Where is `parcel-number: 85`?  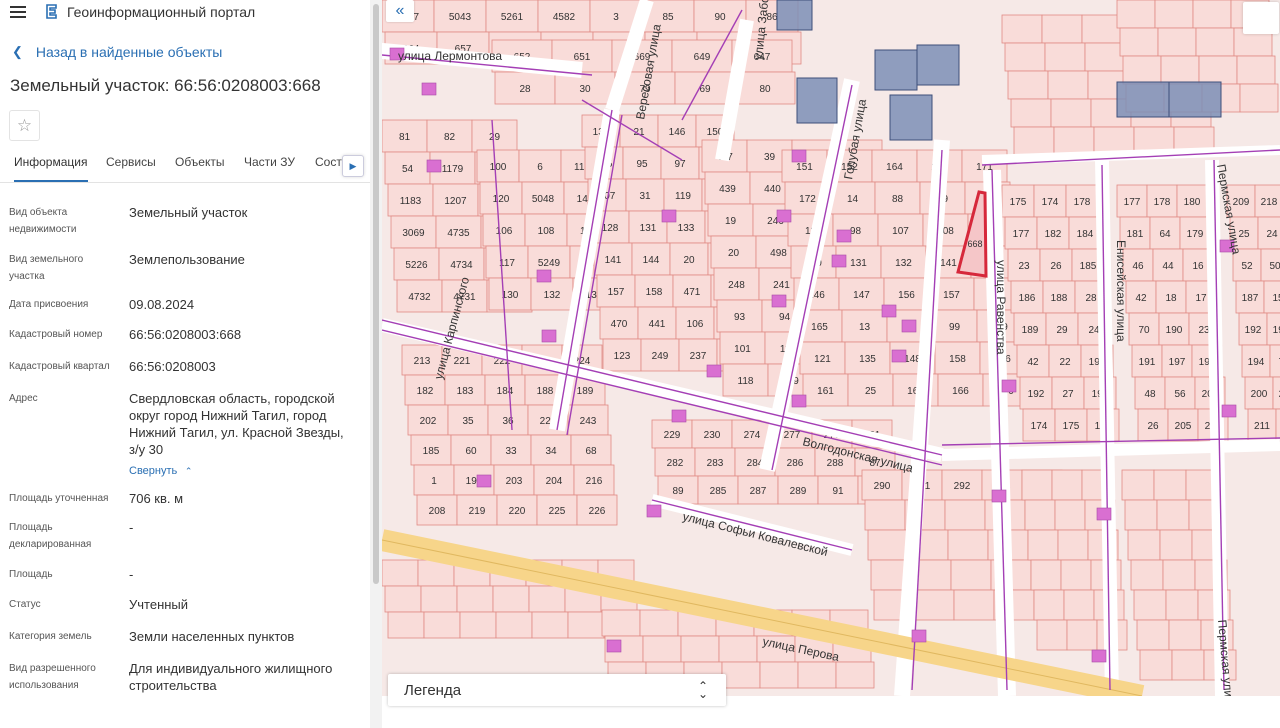
parcel-number: 85 is located at coordinates (668, 17).